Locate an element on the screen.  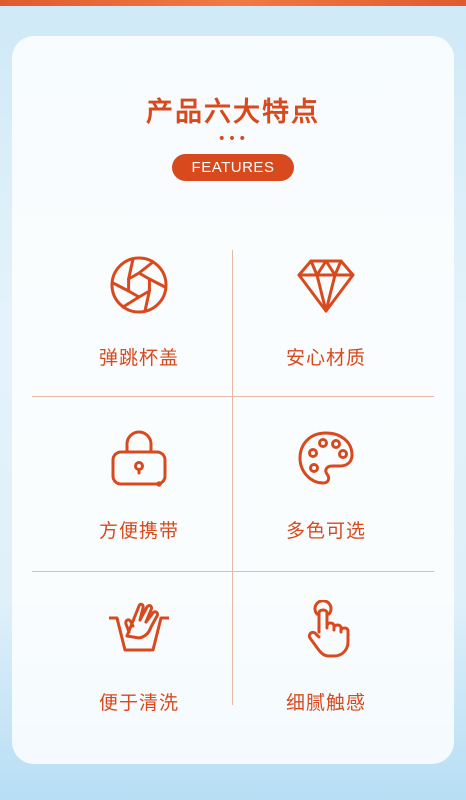
feature-item-soft-touch: 细腻触感 is located at coordinates (326, 675).